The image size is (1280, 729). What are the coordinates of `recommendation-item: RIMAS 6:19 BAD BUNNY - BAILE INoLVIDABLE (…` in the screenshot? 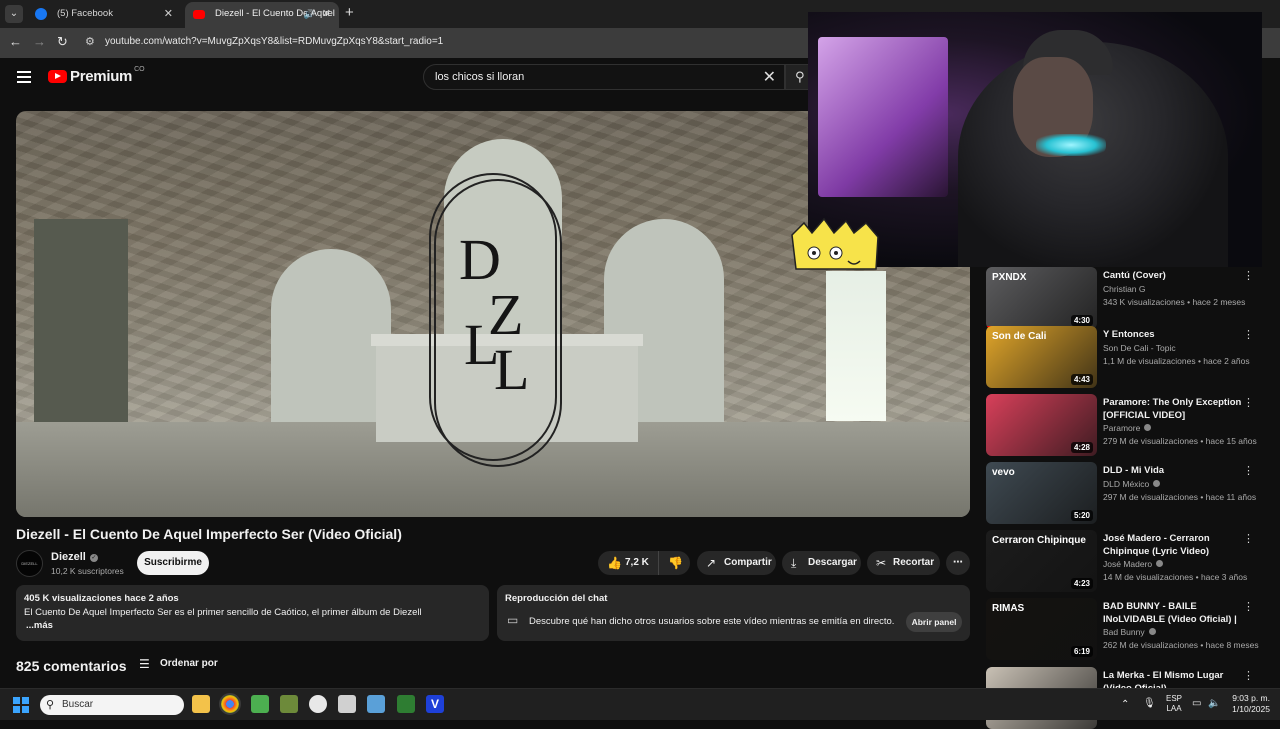 It's located at (1127, 629).